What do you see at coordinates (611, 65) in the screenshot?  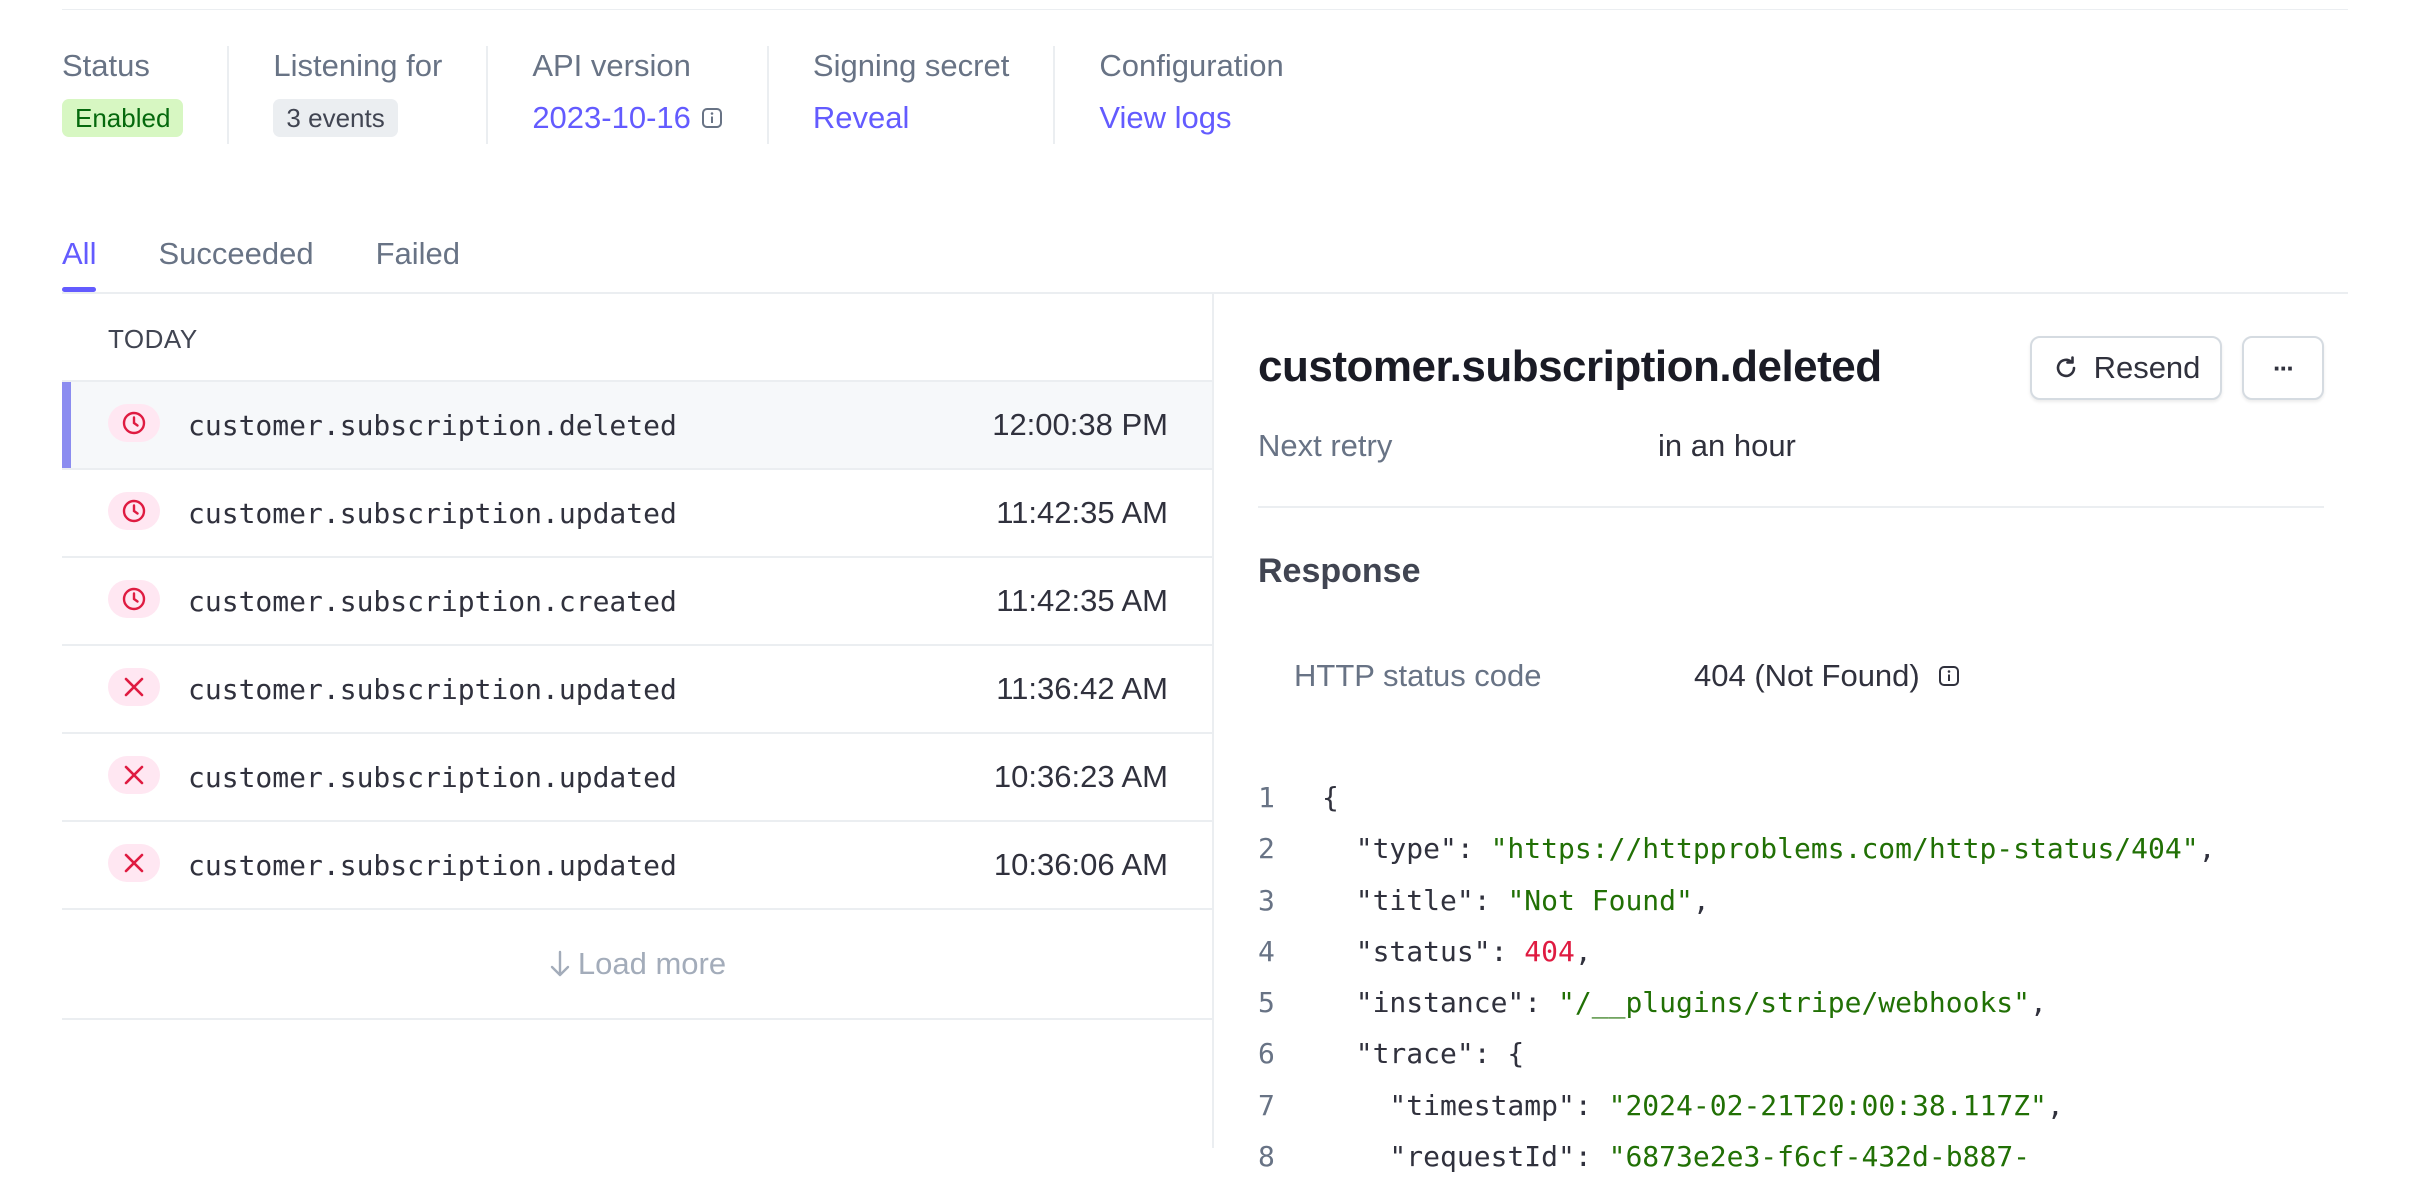 I see `api-version-label: API version` at bounding box center [611, 65].